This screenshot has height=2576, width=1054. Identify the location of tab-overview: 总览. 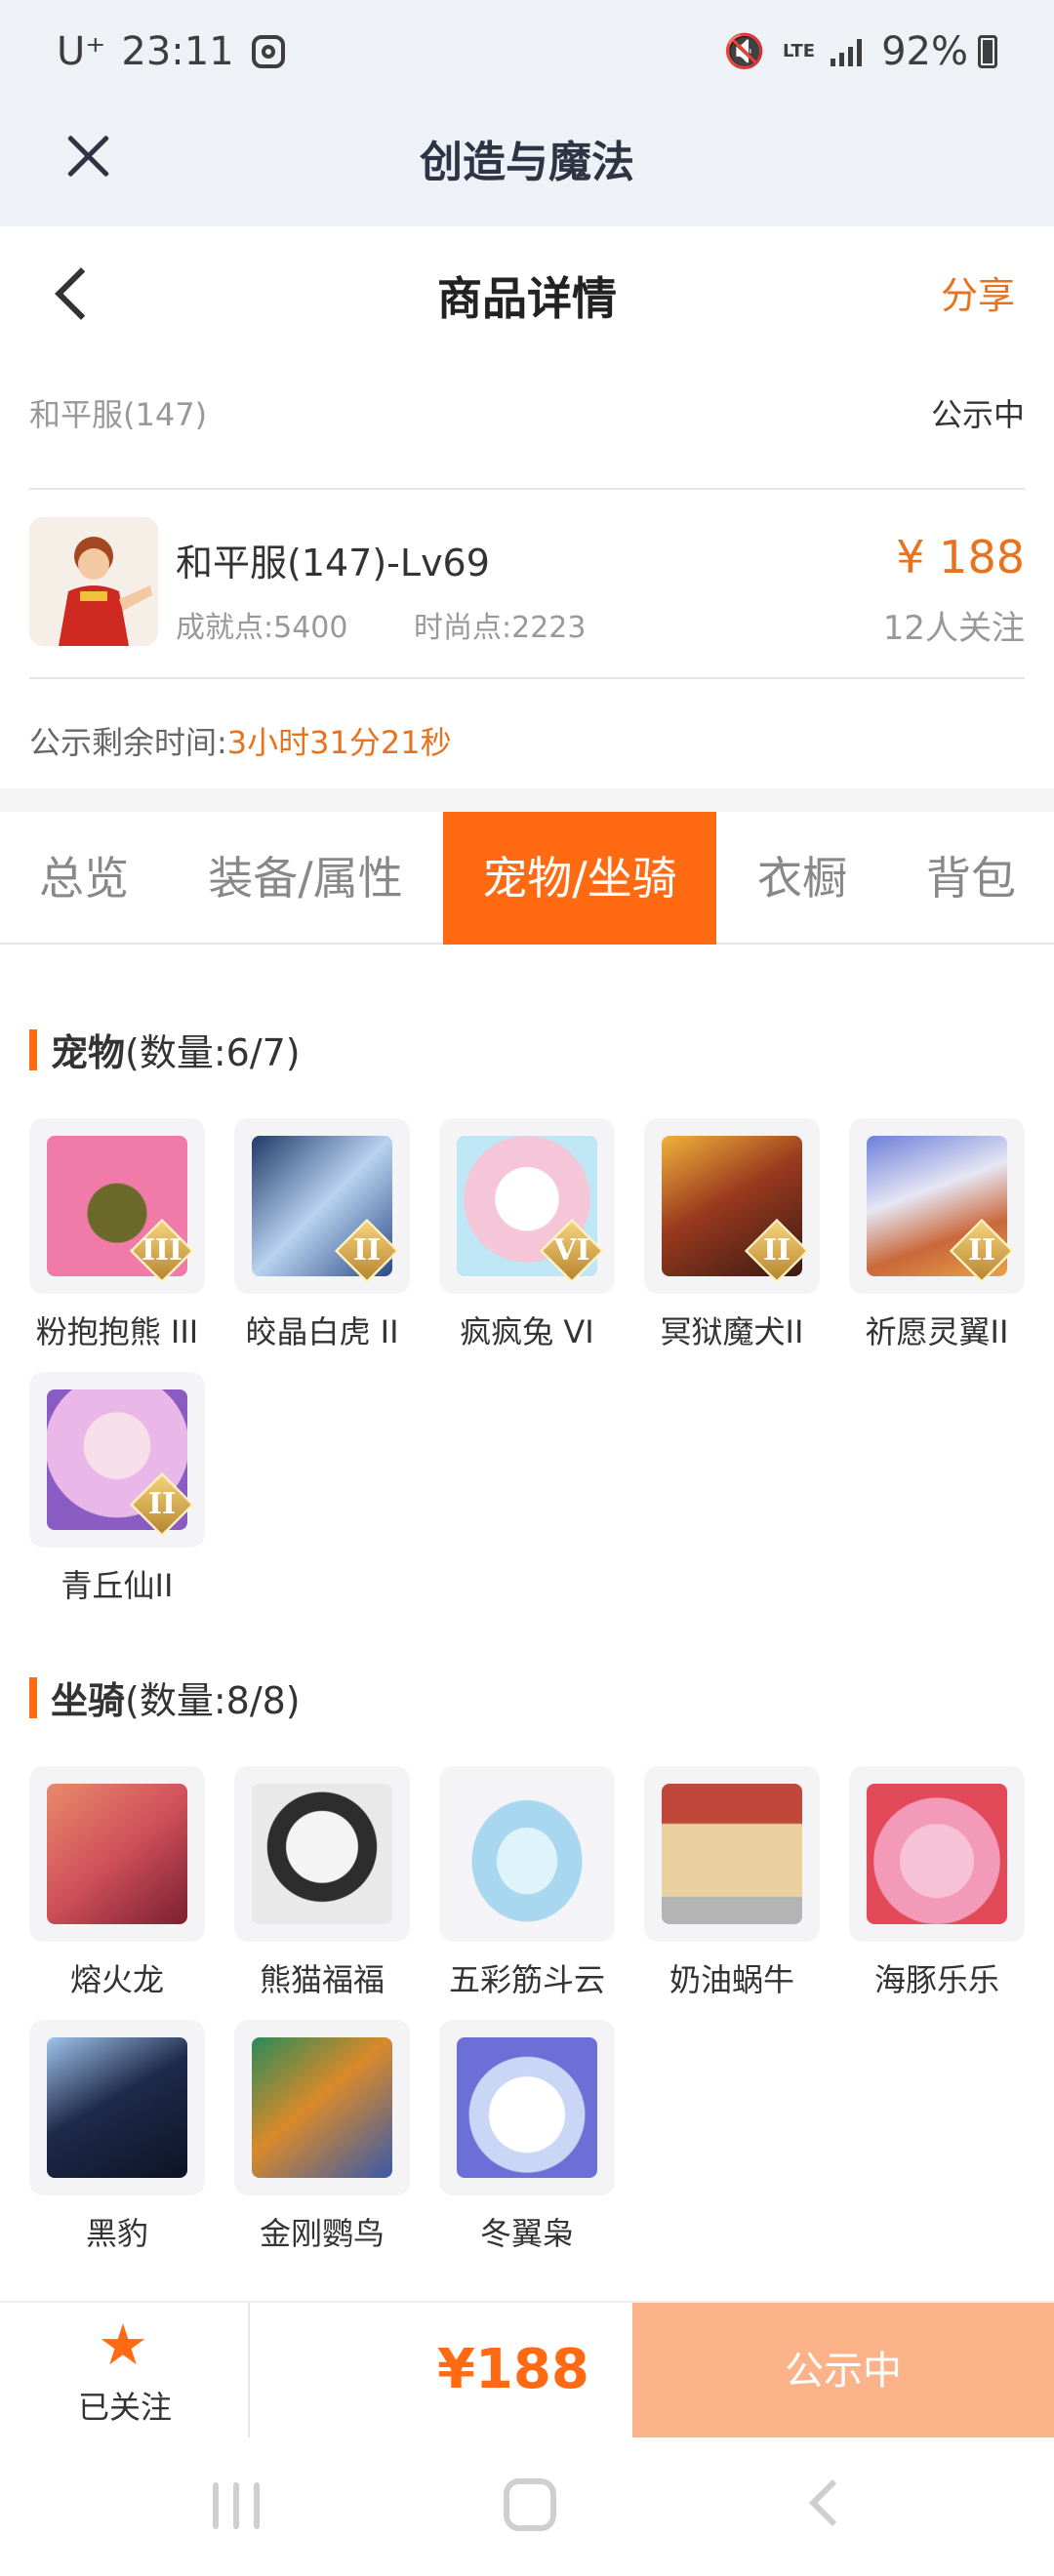
(84, 878).